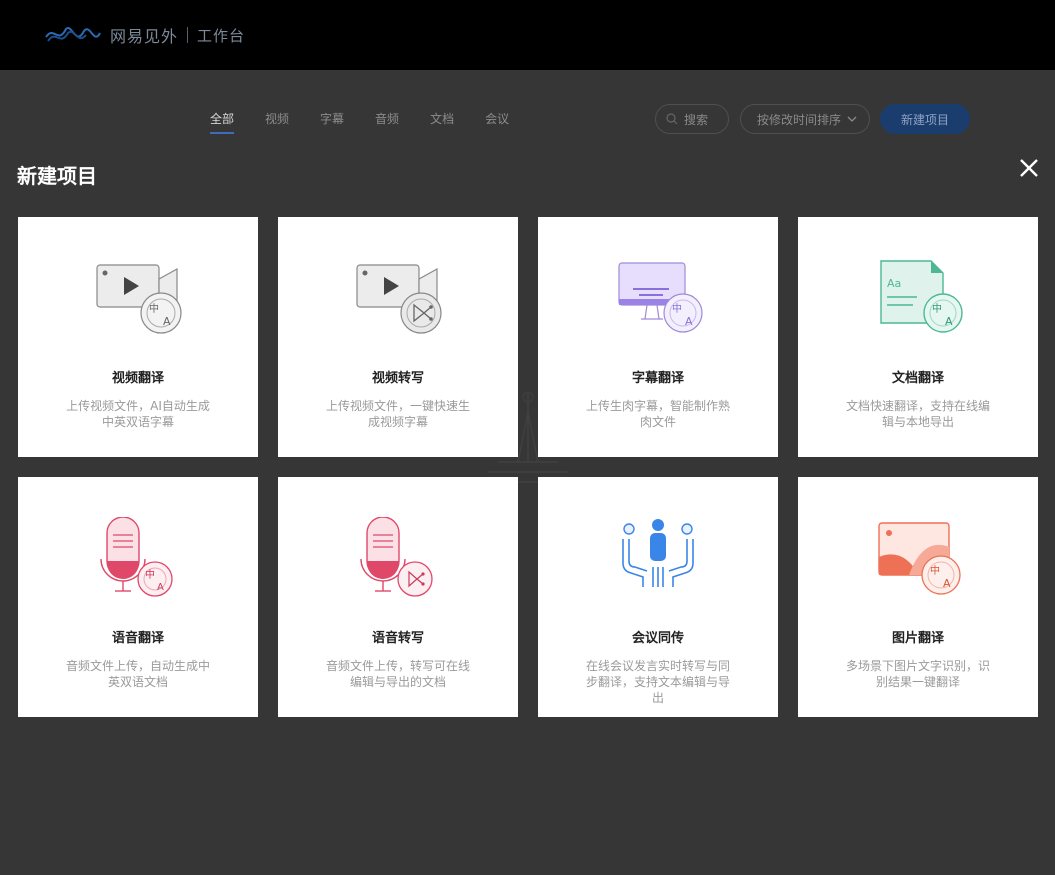 This screenshot has width=1055, height=875. I want to click on close-icon, so click(1029, 168).